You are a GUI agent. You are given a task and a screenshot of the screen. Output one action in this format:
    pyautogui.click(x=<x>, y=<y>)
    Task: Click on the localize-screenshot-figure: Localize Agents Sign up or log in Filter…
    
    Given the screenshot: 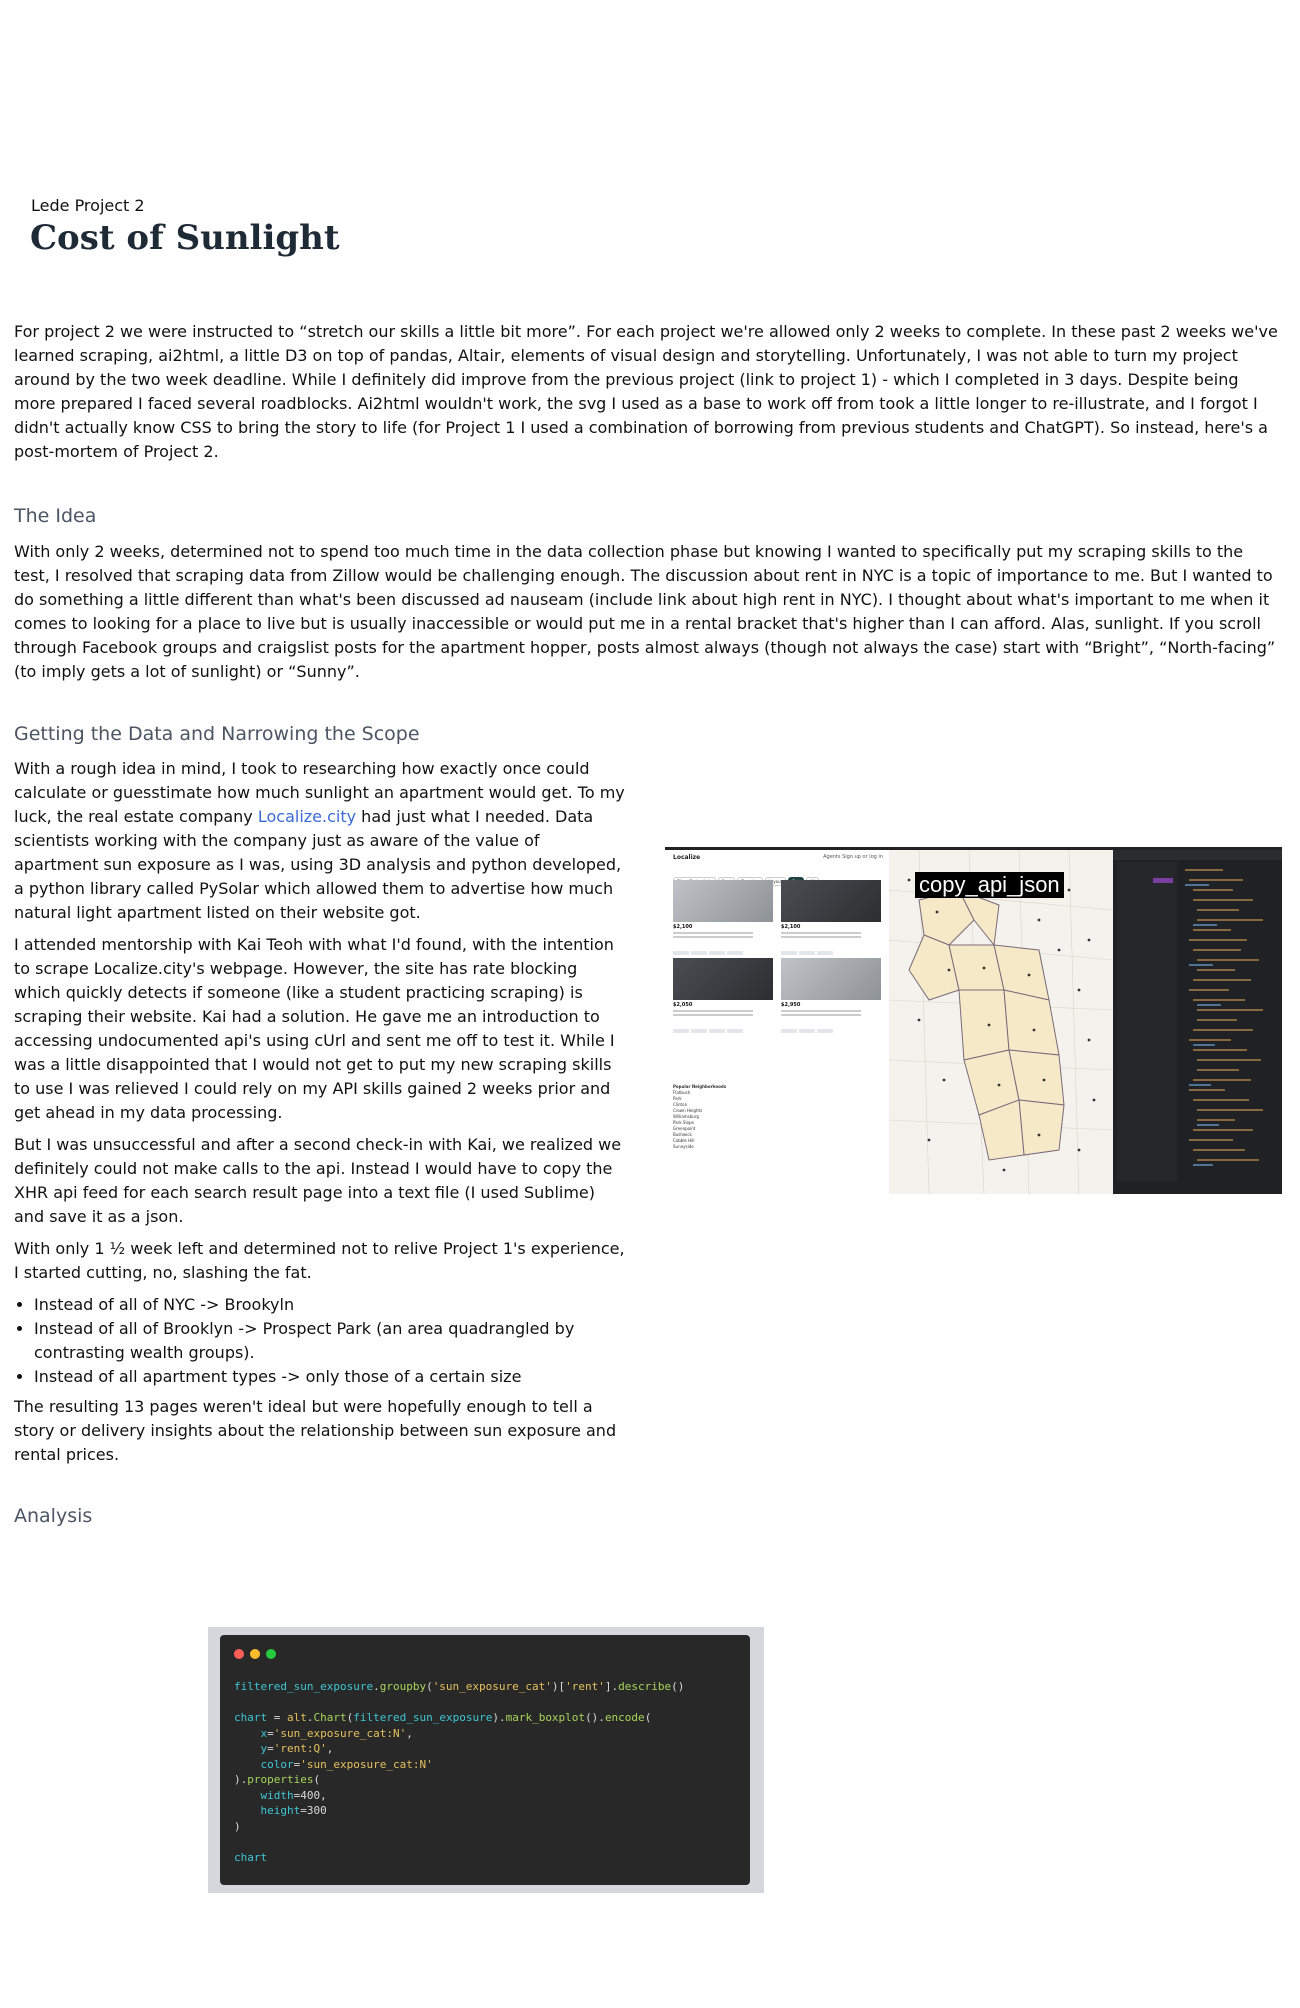 What is the action you would take?
    pyautogui.click(x=973, y=1020)
    